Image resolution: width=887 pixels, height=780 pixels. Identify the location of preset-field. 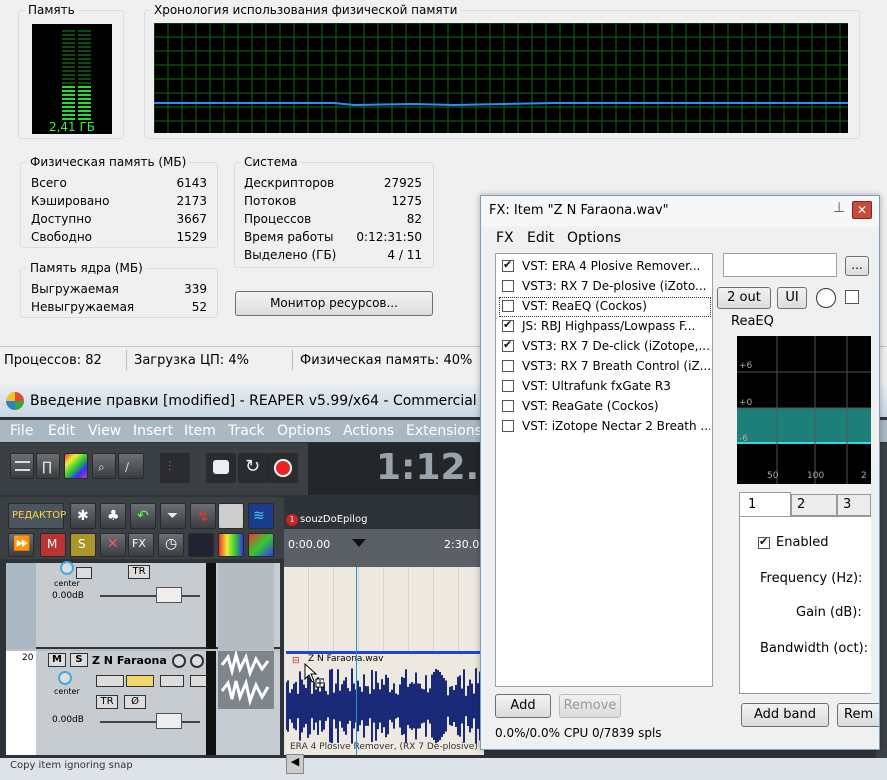
(780, 265).